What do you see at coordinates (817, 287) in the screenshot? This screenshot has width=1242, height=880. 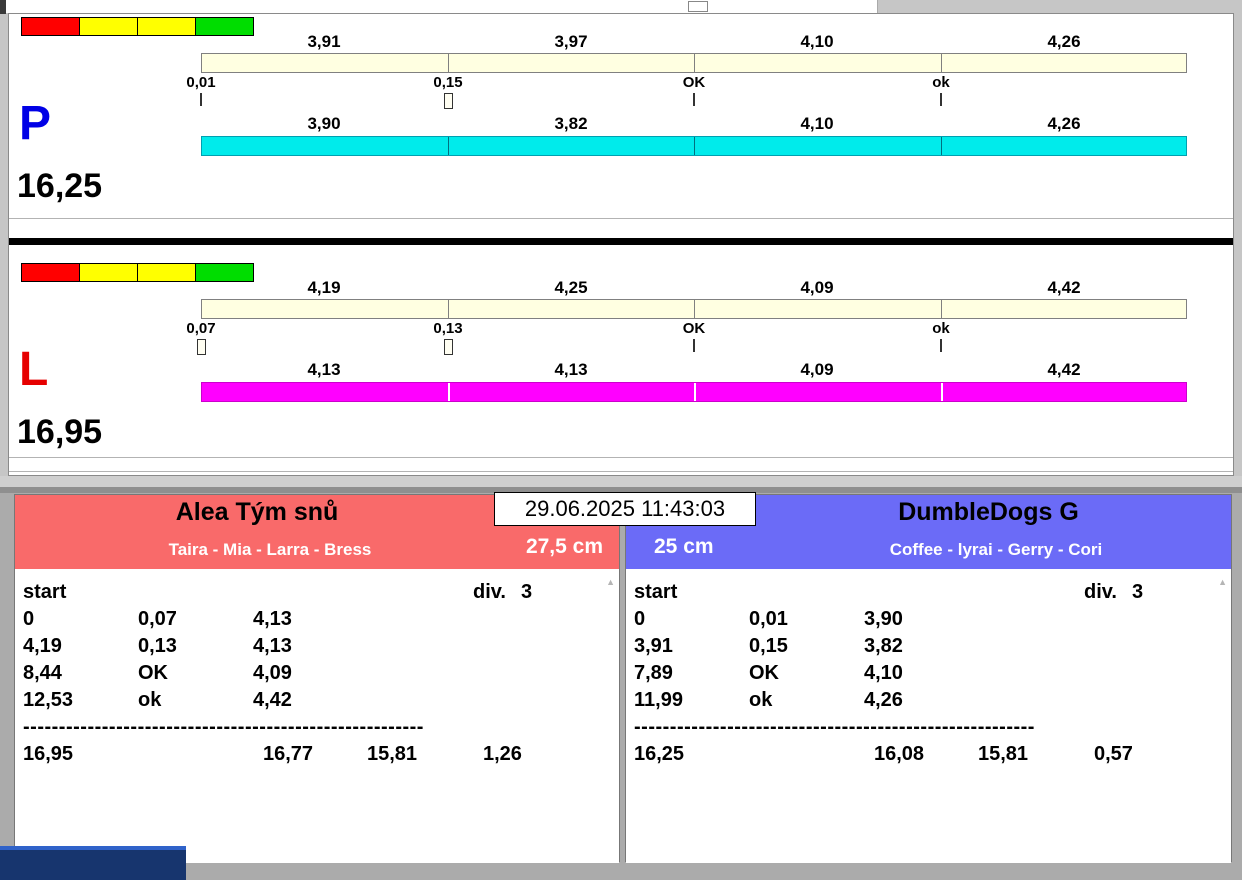 I see `split-time: 4,09` at bounding box center [817, 287].